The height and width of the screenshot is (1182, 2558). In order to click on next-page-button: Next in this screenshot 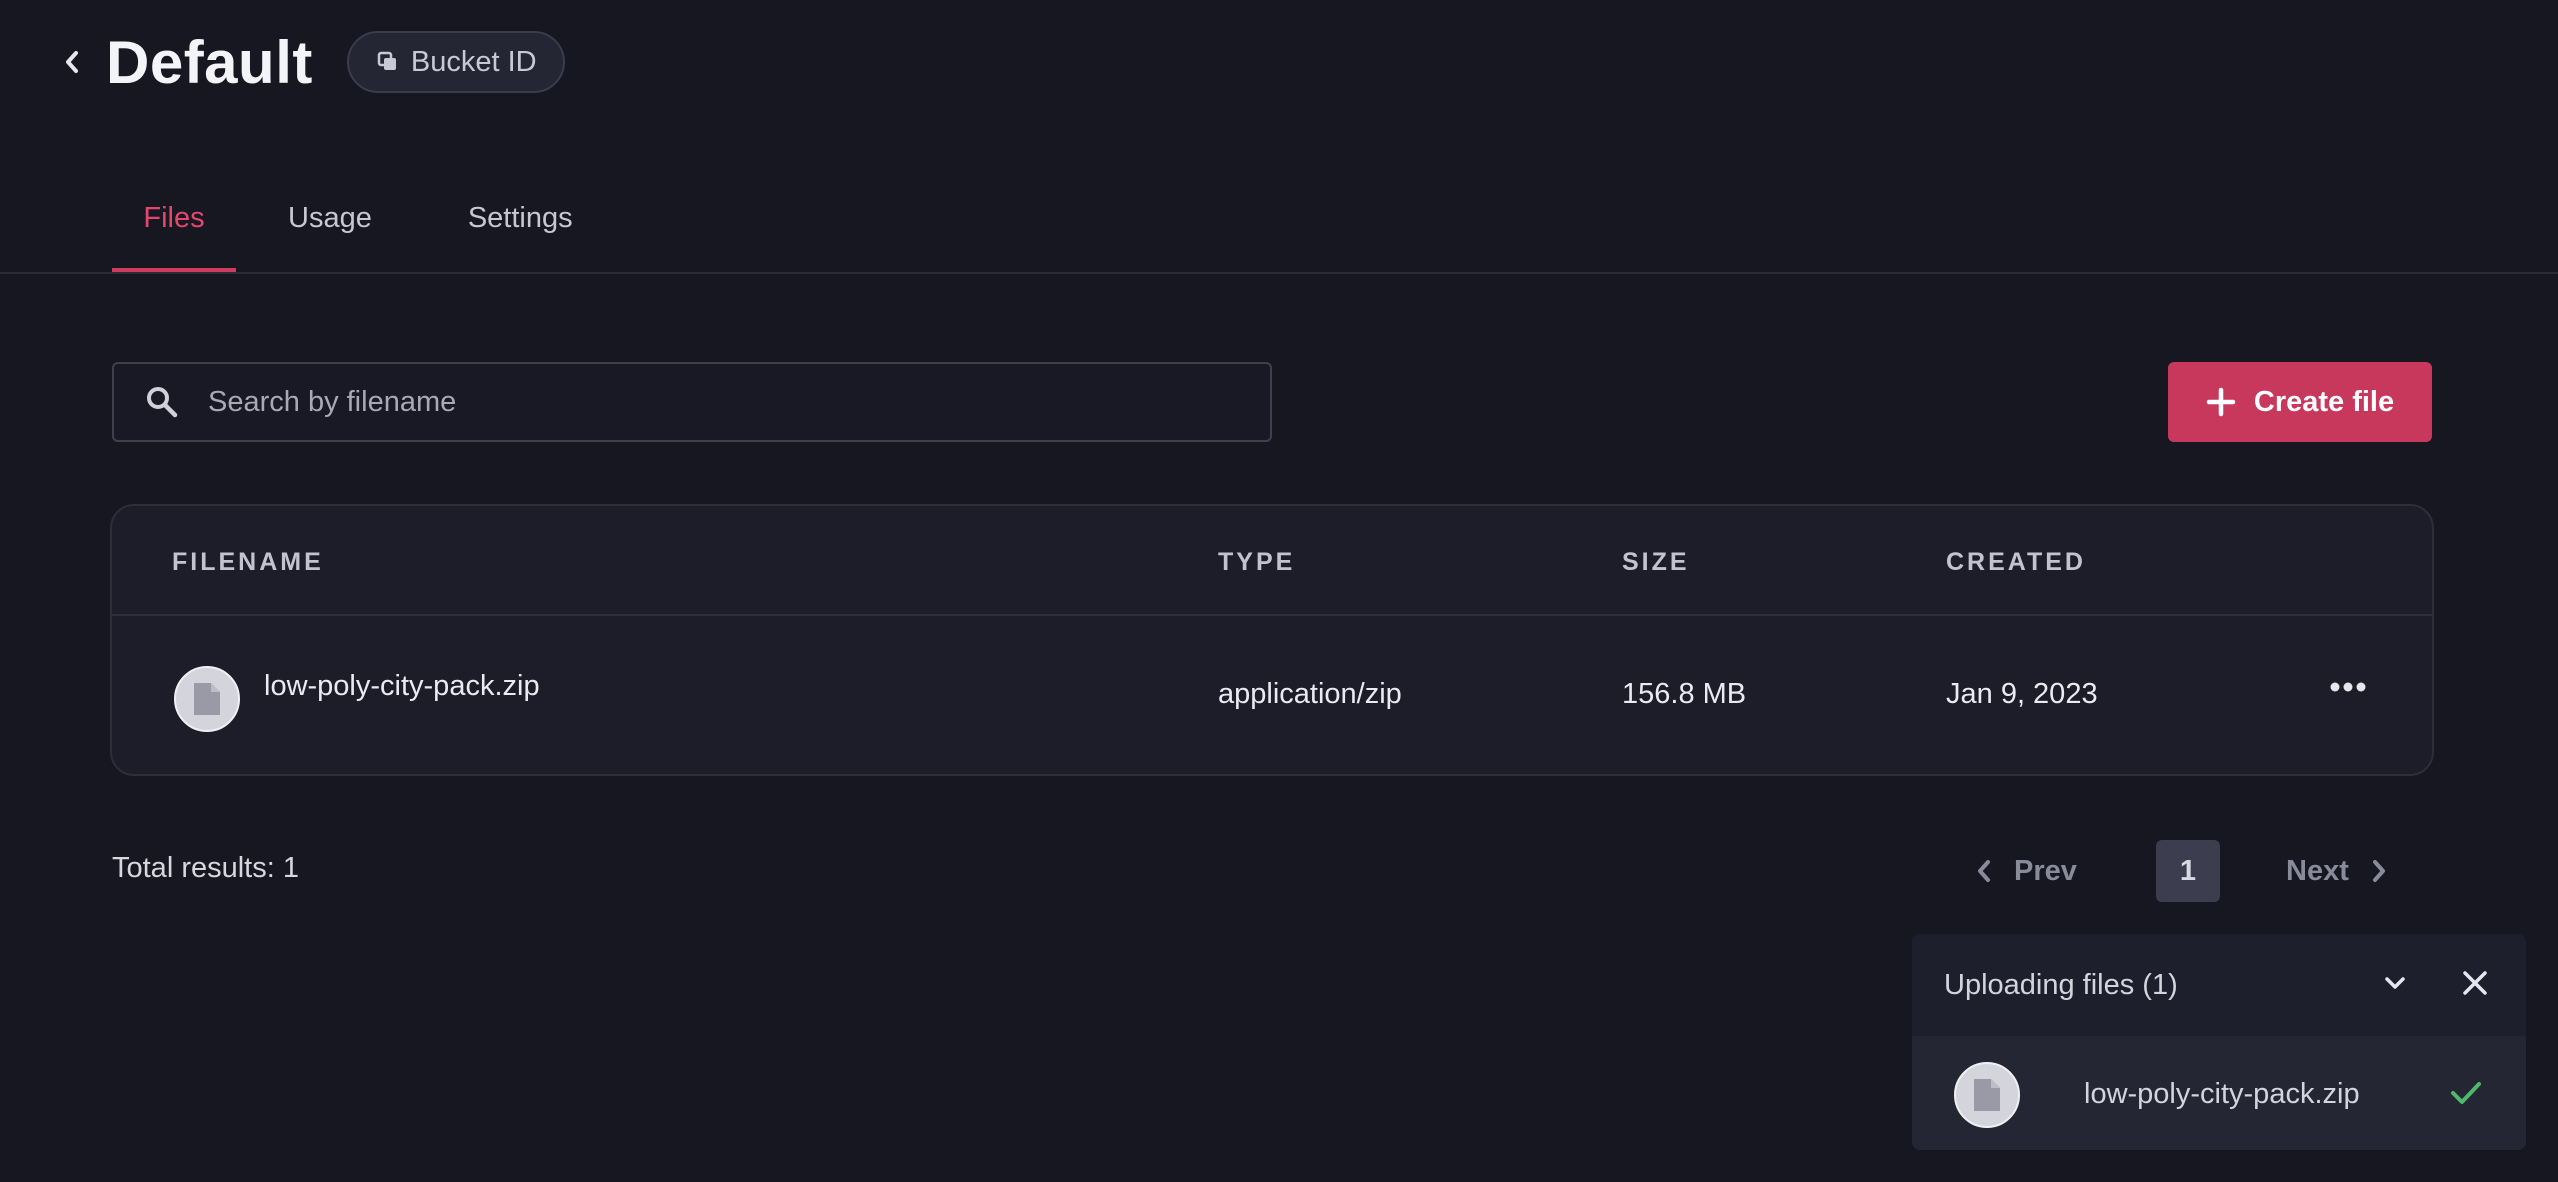, I will do `click(2336, 871)`.